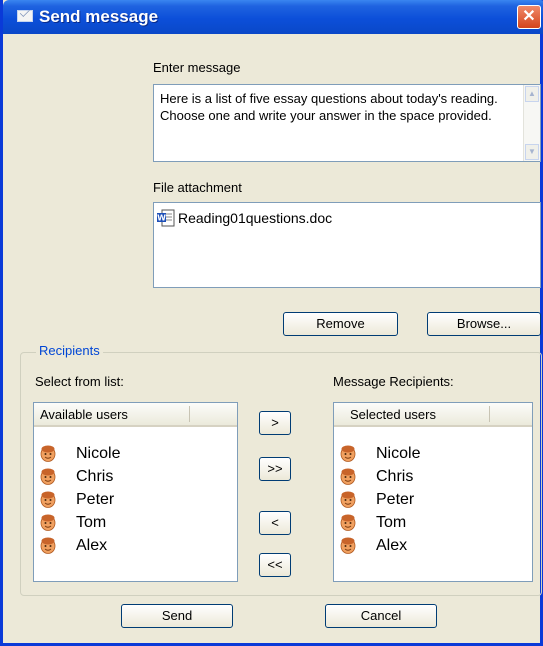  What do you see at coordinates (95, 499) in the screenshot?
I see `available-user-name: Peter` at bounding box center [95, 499].